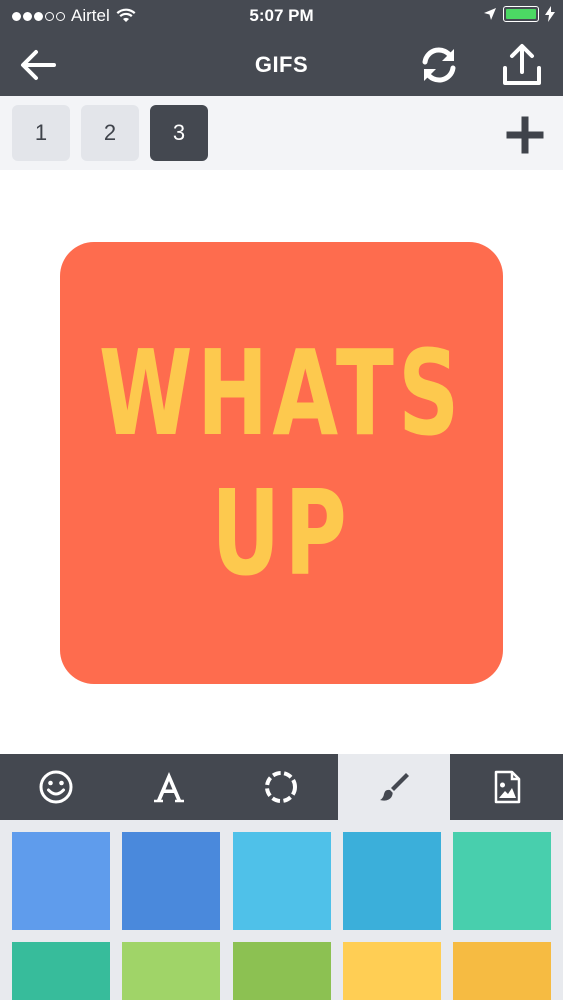  I want to click on image-file-icon, so click(507, 787).